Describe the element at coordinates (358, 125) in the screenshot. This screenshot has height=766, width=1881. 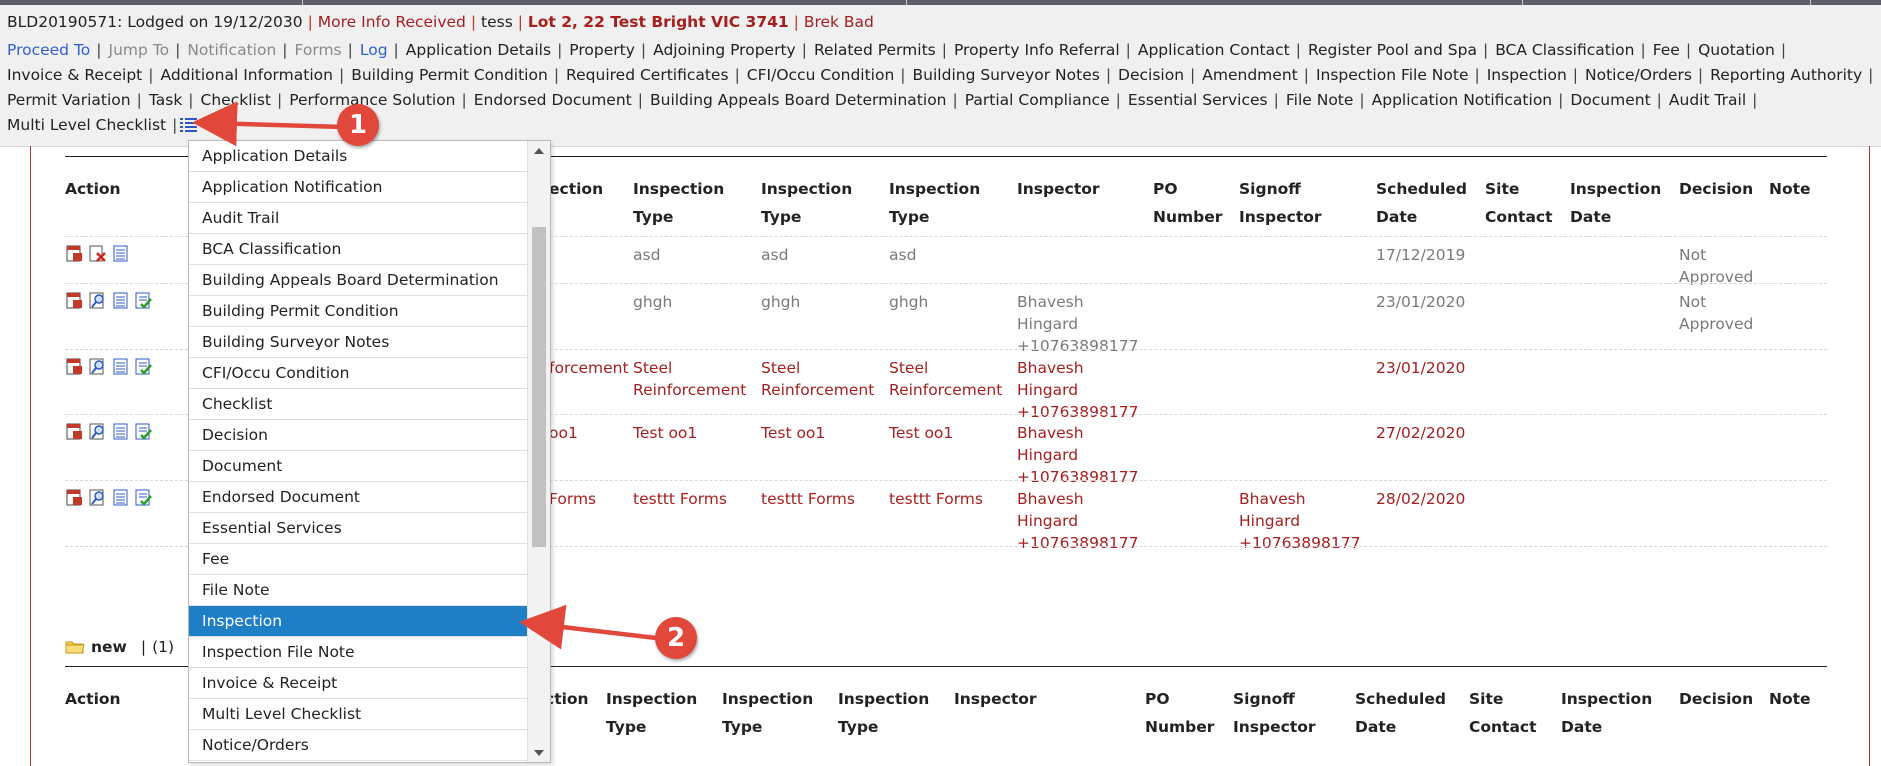
I see `callout-1-badge: 1` at that location.